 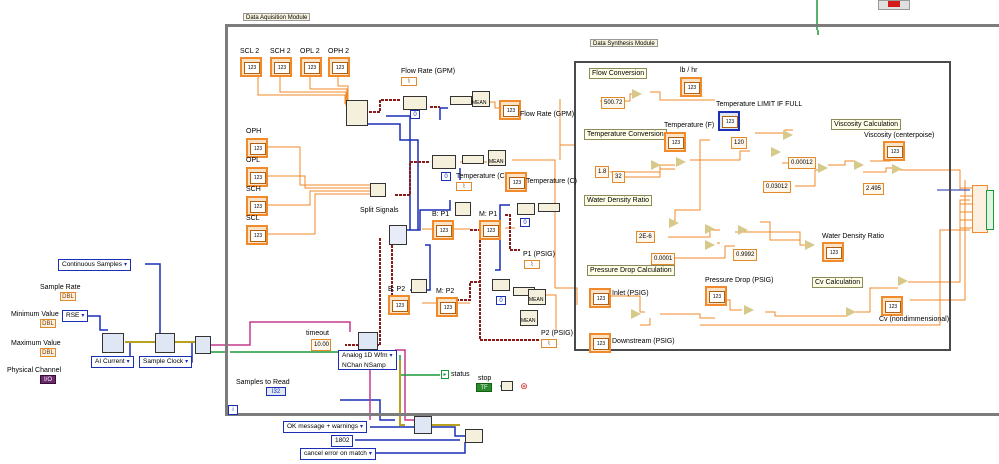 I want to click on multiply-node-flow, so click(x=637, y=94).